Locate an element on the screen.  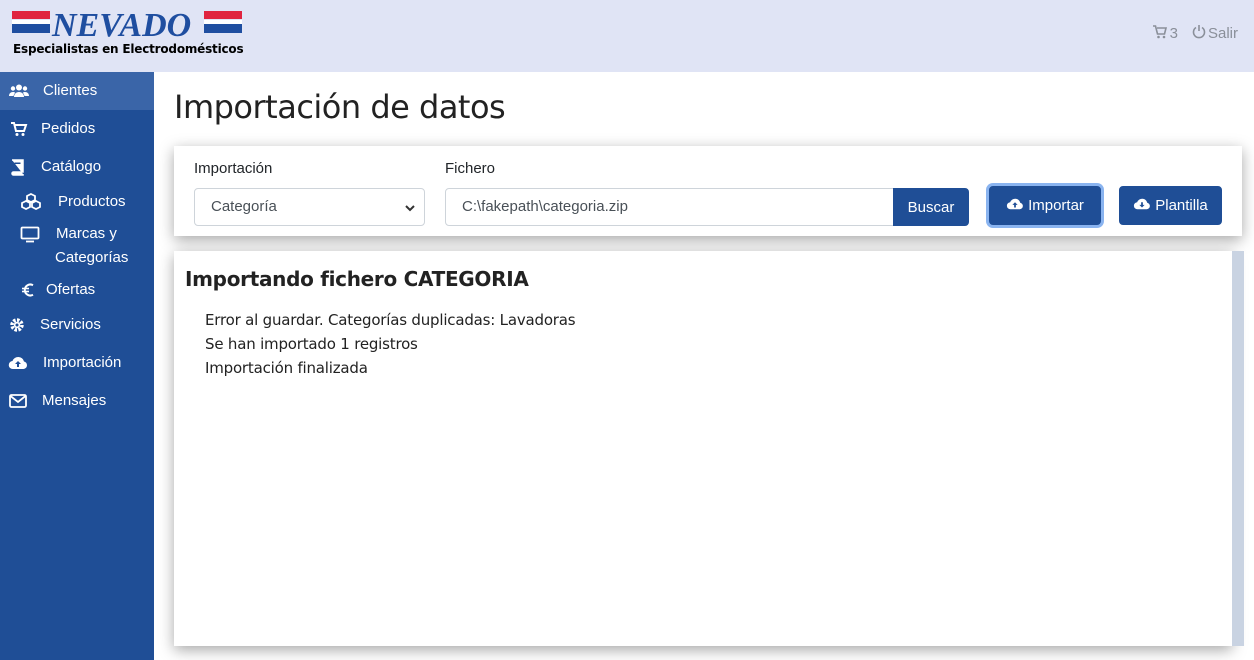
log-scrollbar is located at coordinates (1238, 448).